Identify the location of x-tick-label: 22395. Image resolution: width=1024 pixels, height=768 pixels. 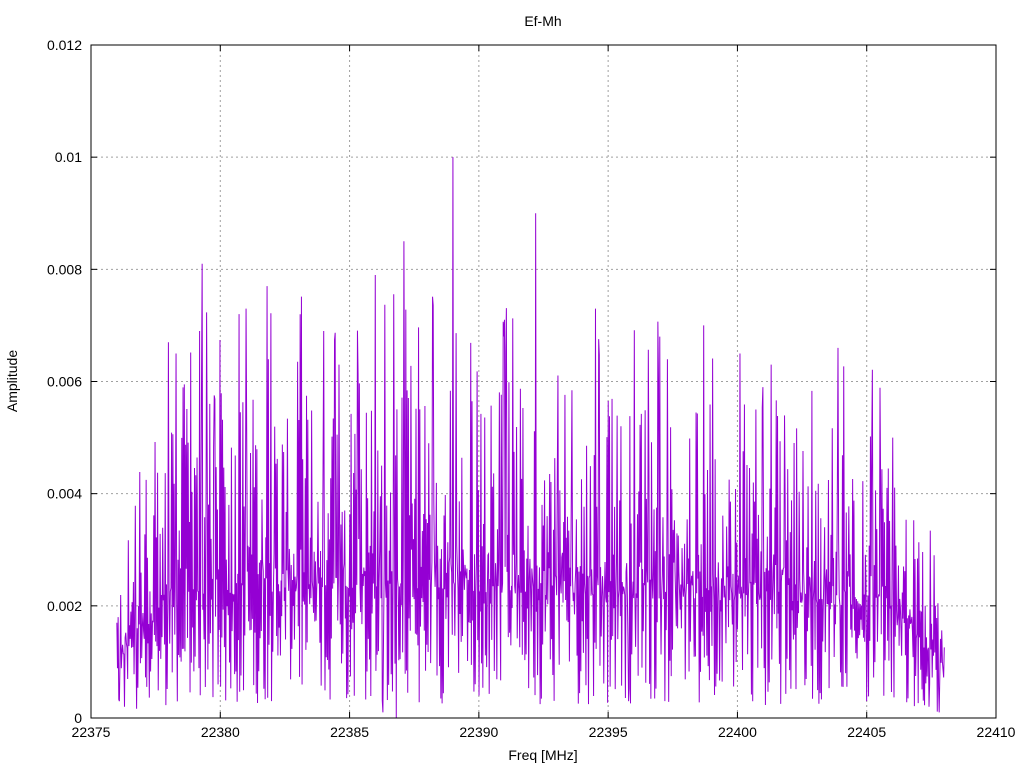
(608, 732).